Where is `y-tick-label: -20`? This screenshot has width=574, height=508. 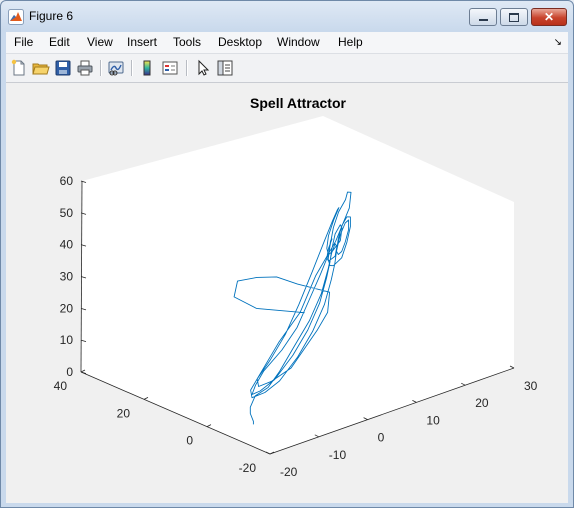
y-tick-label: -20 is located at coordinates (248, 468).